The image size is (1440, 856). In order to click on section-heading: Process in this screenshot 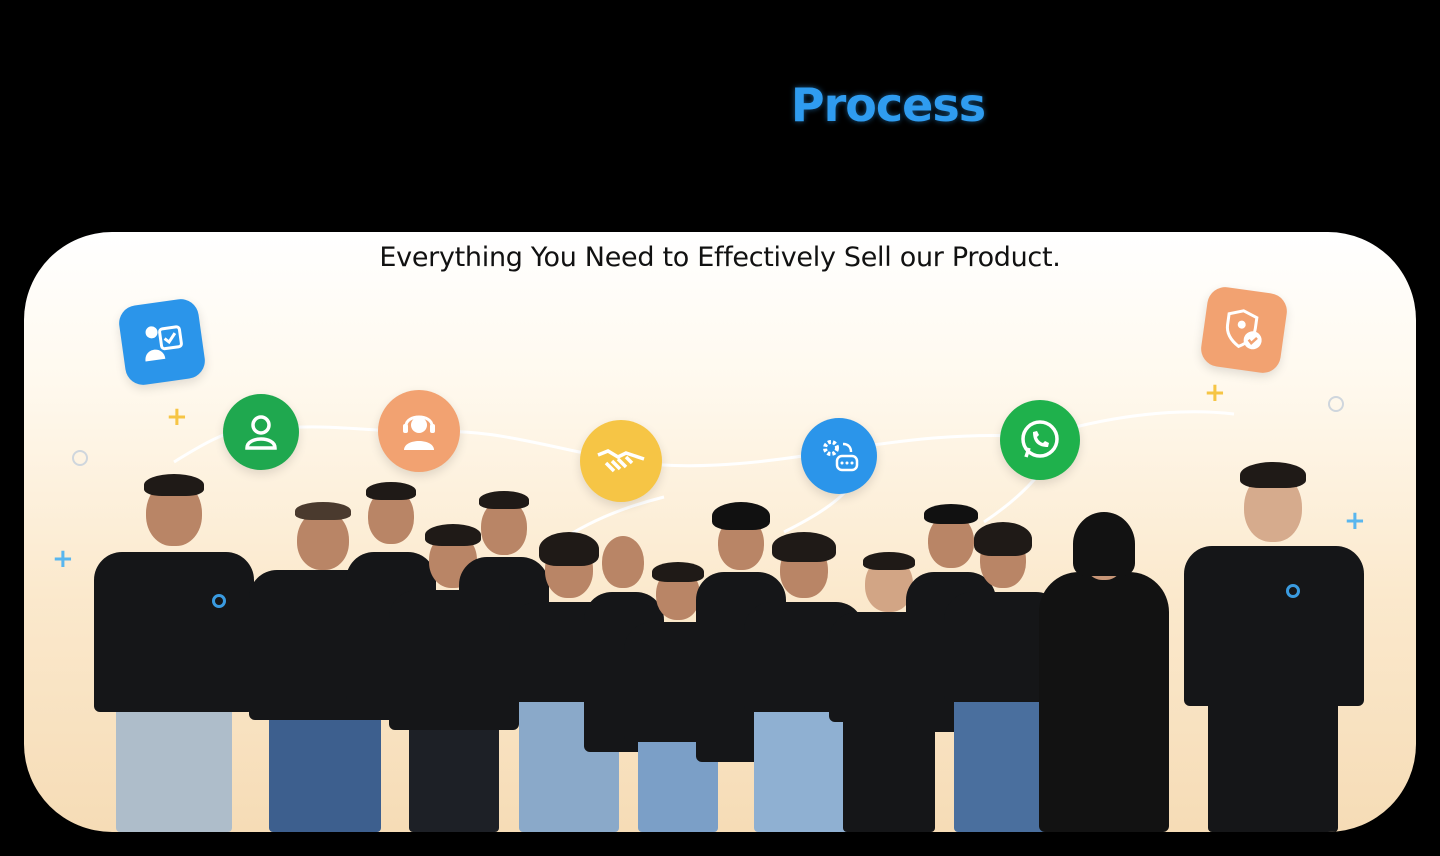, I will do `click(720, 105)`.